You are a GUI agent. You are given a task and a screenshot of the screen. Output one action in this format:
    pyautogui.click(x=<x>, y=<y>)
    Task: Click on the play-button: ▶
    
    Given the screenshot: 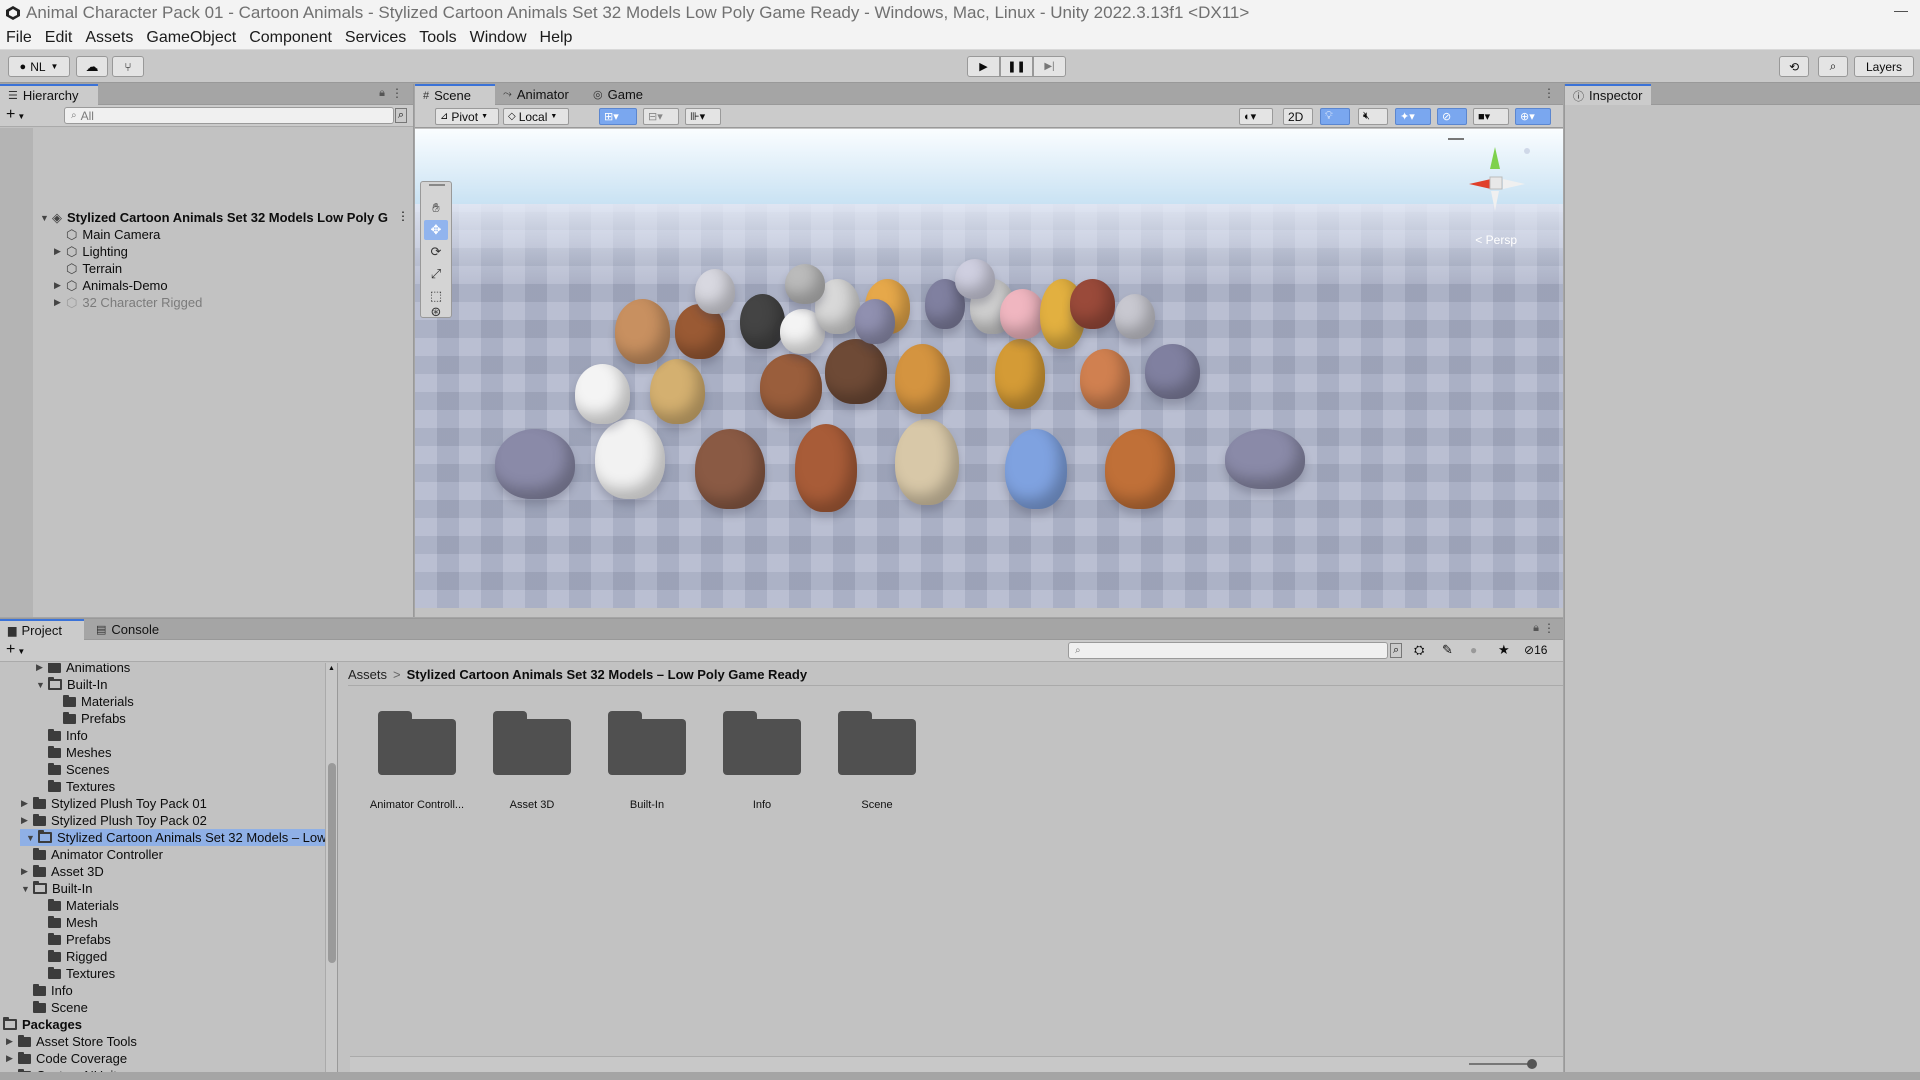 What is the action you would take?
    pyautogui.click(x=983, y=66)
    